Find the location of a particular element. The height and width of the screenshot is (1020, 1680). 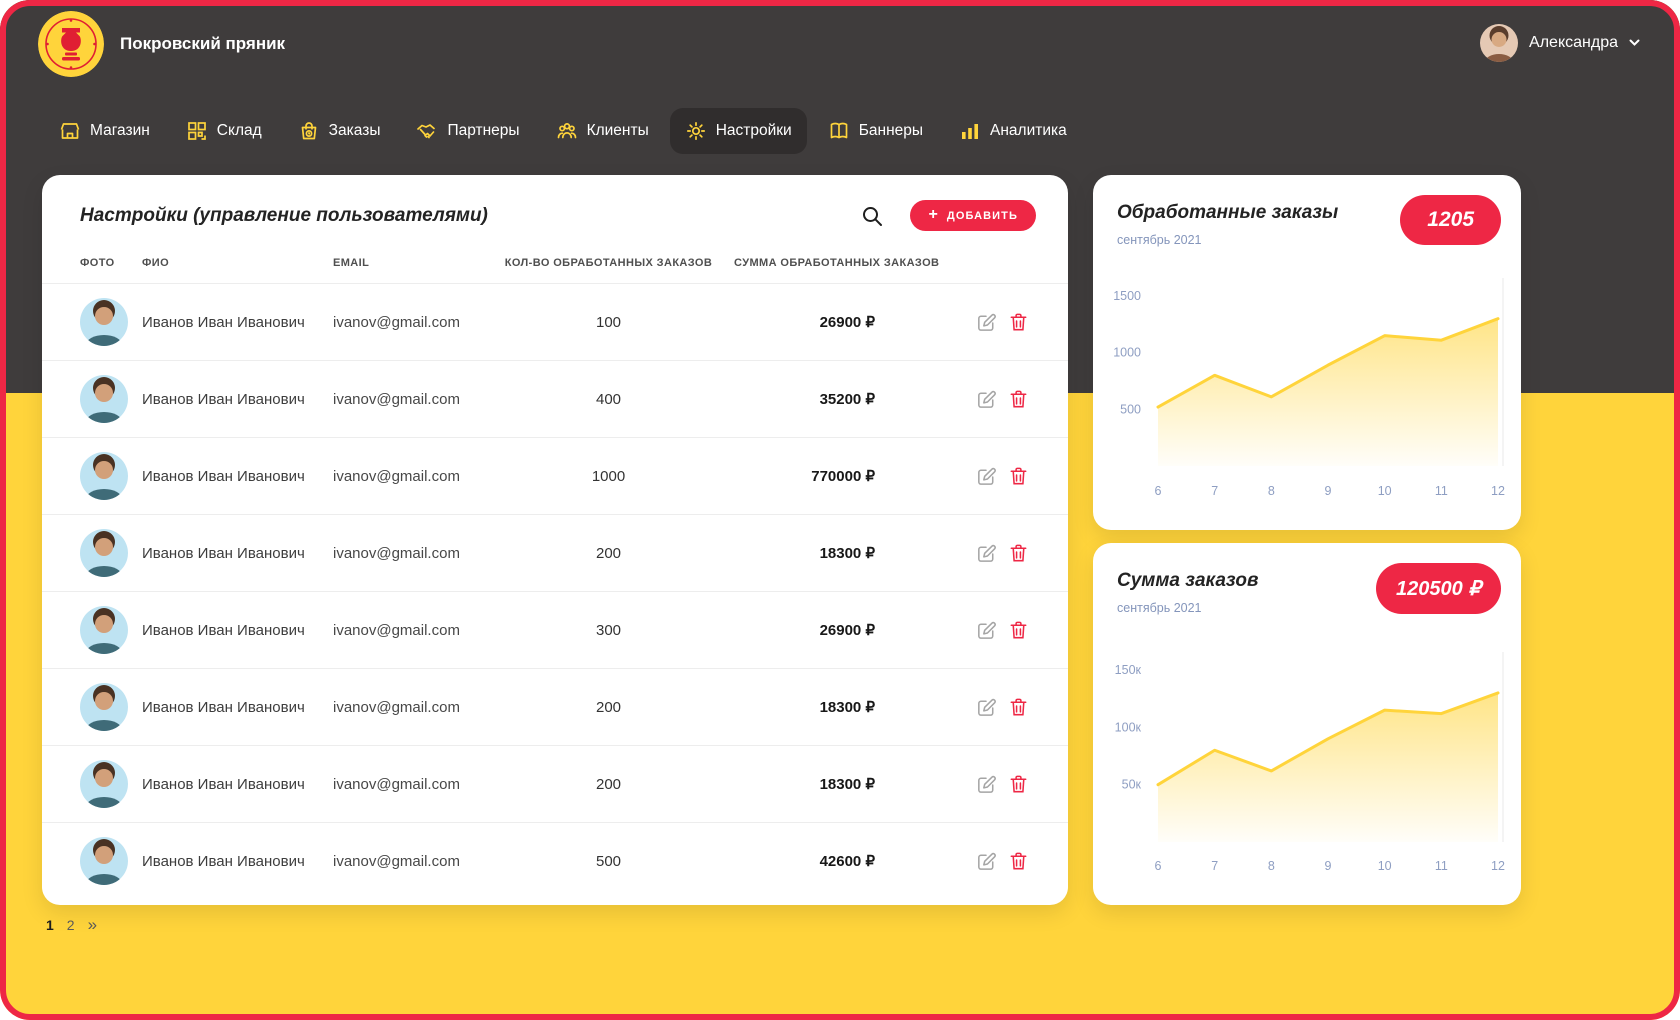

banners-icon is located at coordinates (839, 130).